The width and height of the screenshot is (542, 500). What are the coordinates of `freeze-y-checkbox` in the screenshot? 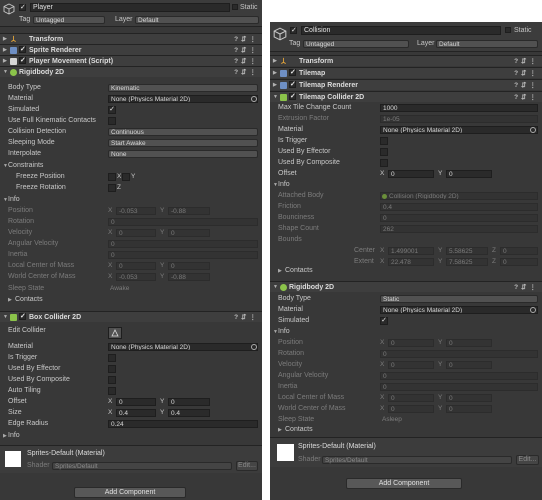 It's located at (126, 177).